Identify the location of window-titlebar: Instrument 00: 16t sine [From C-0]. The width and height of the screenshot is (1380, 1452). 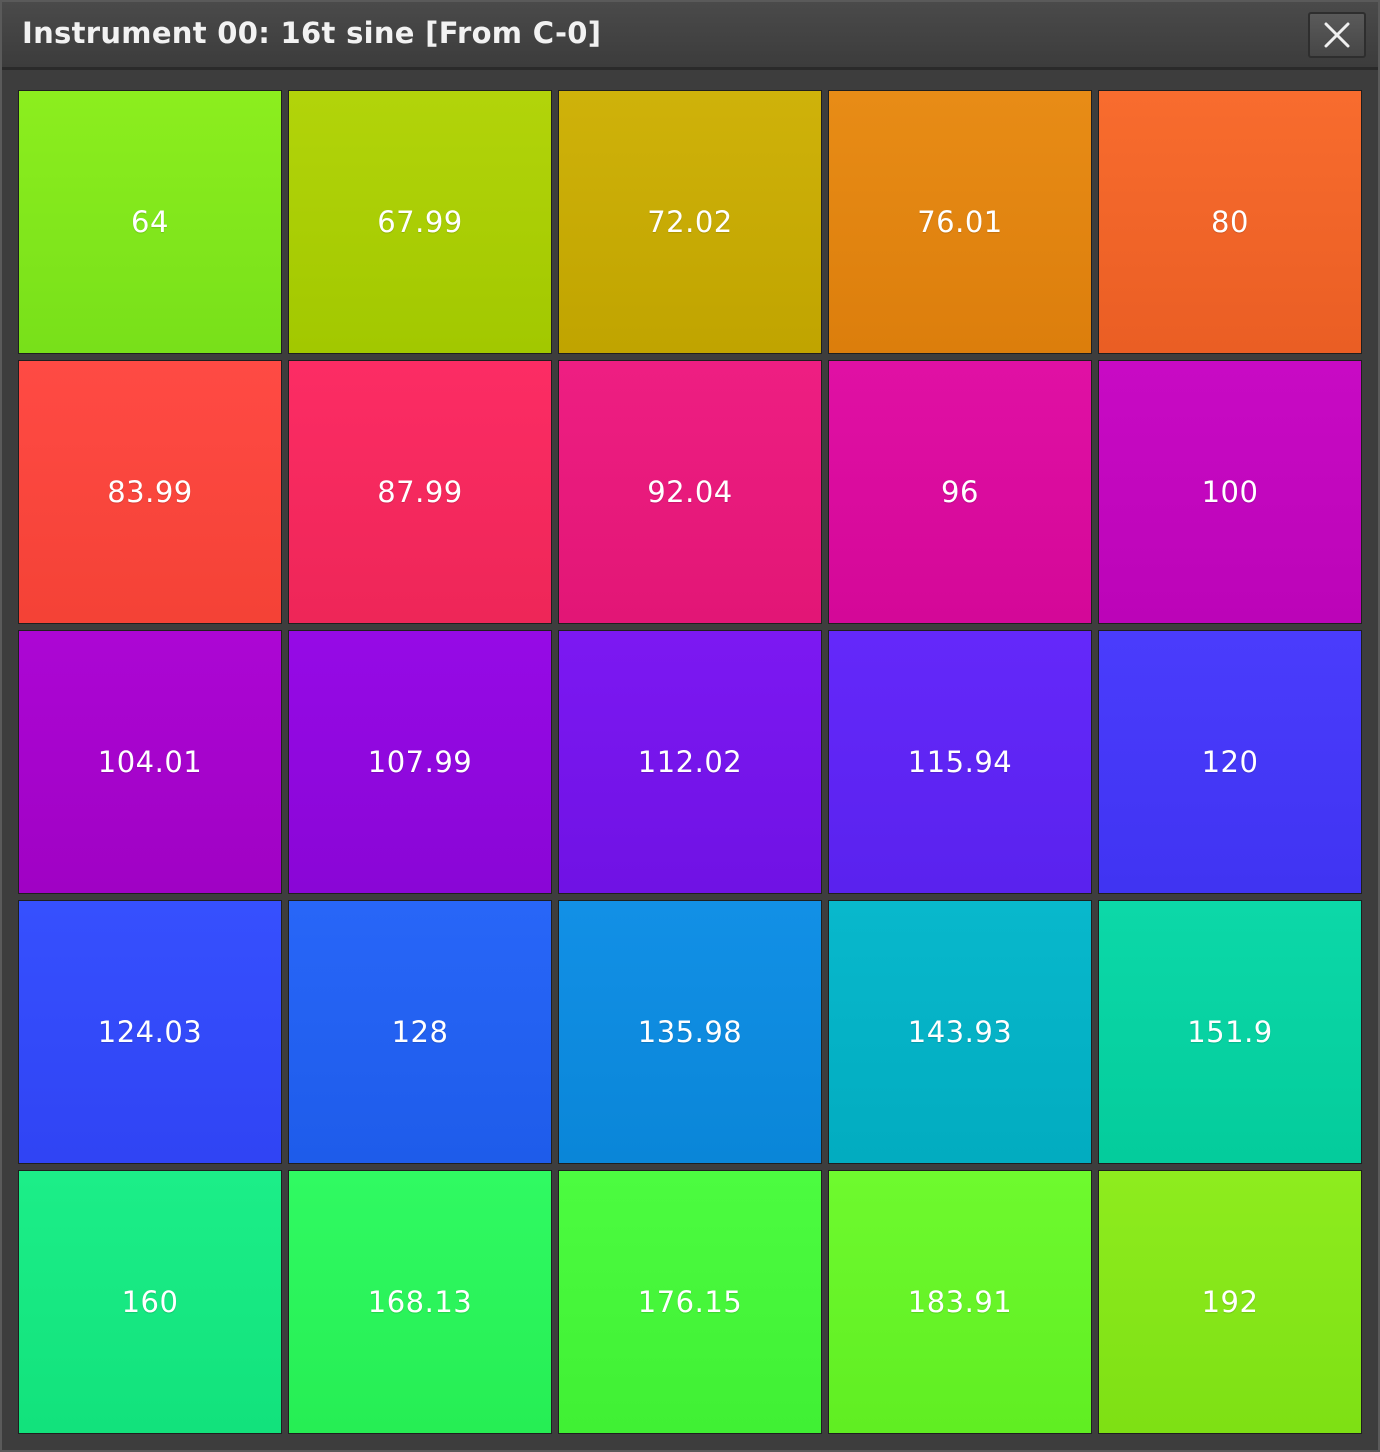
(690, 36).